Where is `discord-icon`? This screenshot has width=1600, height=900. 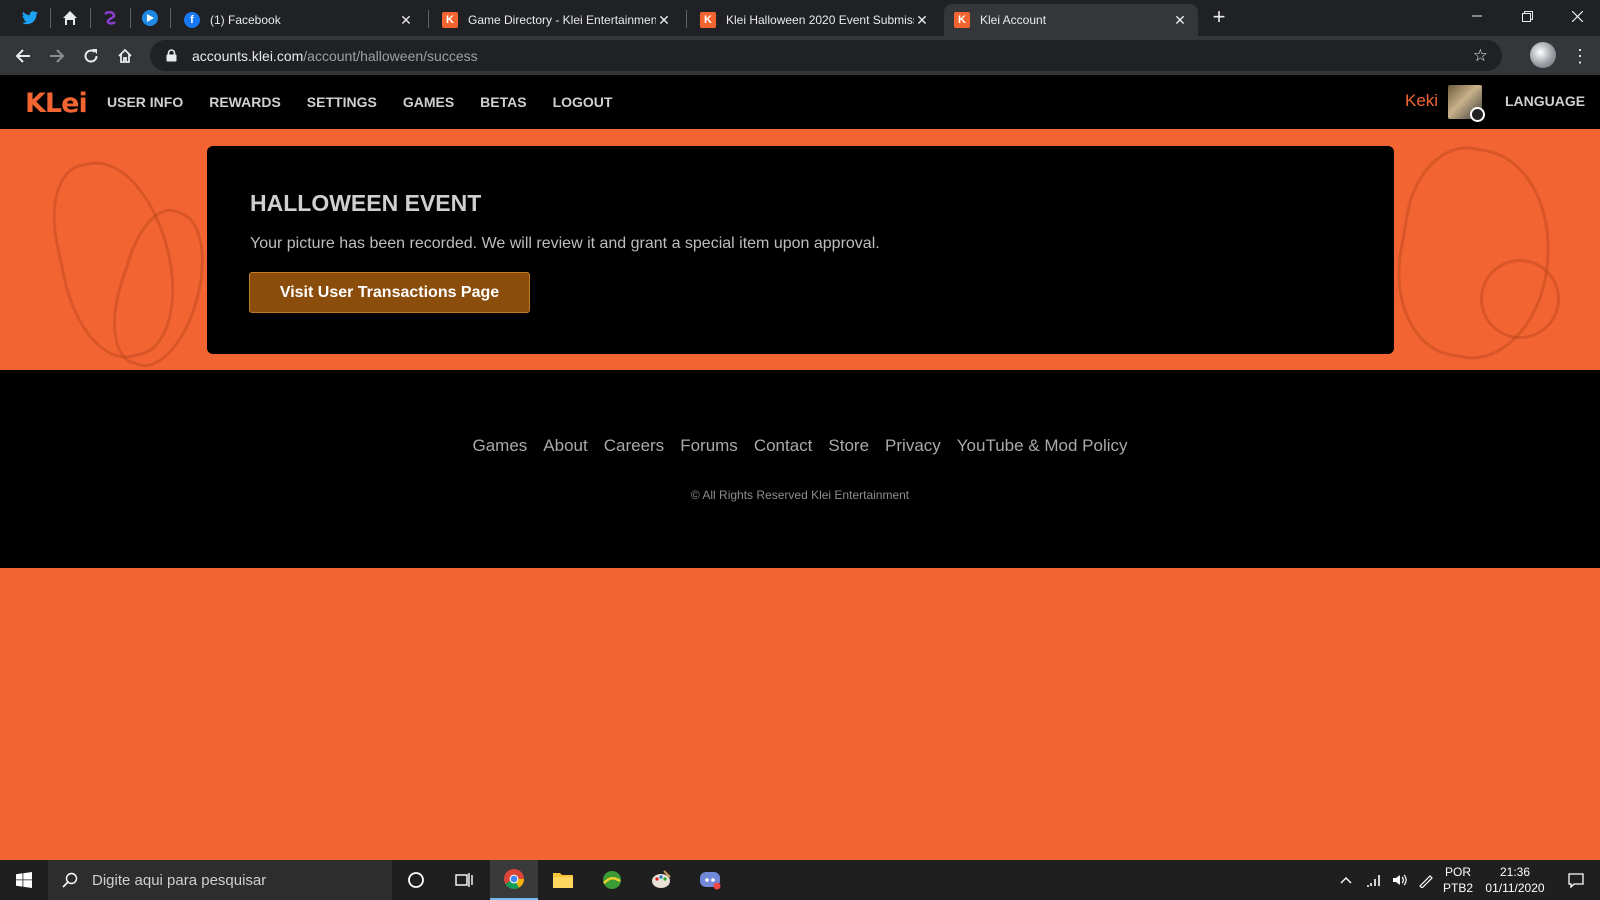
discord-icon is located at coordinates (710, 881).